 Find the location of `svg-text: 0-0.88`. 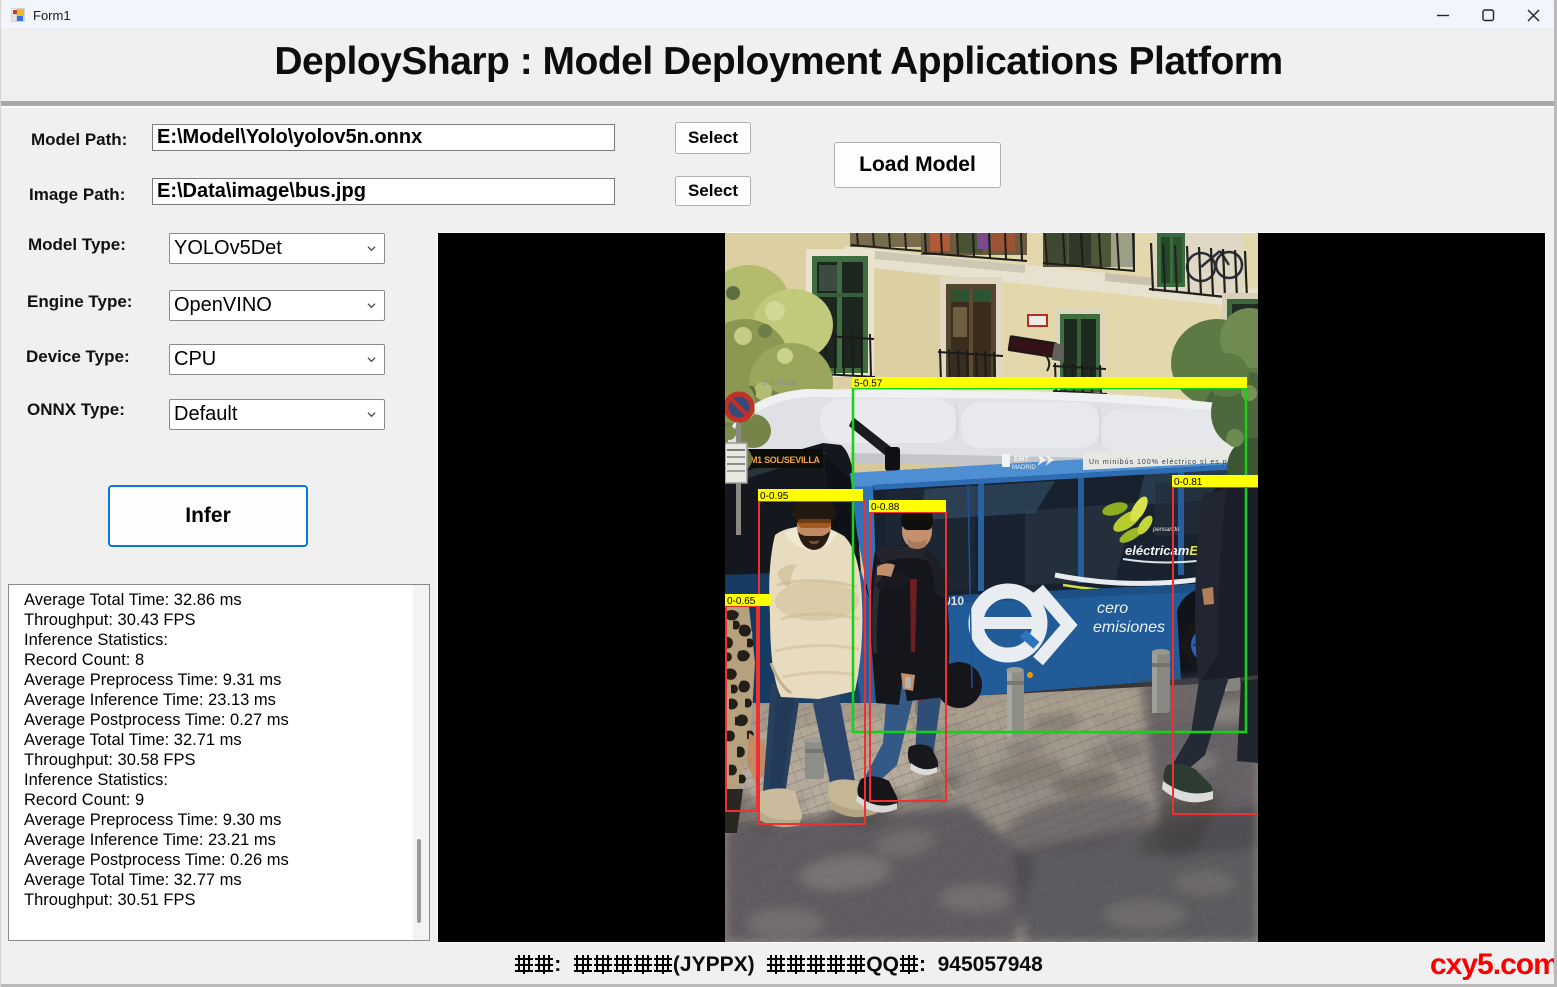

svg-text: 0-0.88 is located at coordinates (885, 507).